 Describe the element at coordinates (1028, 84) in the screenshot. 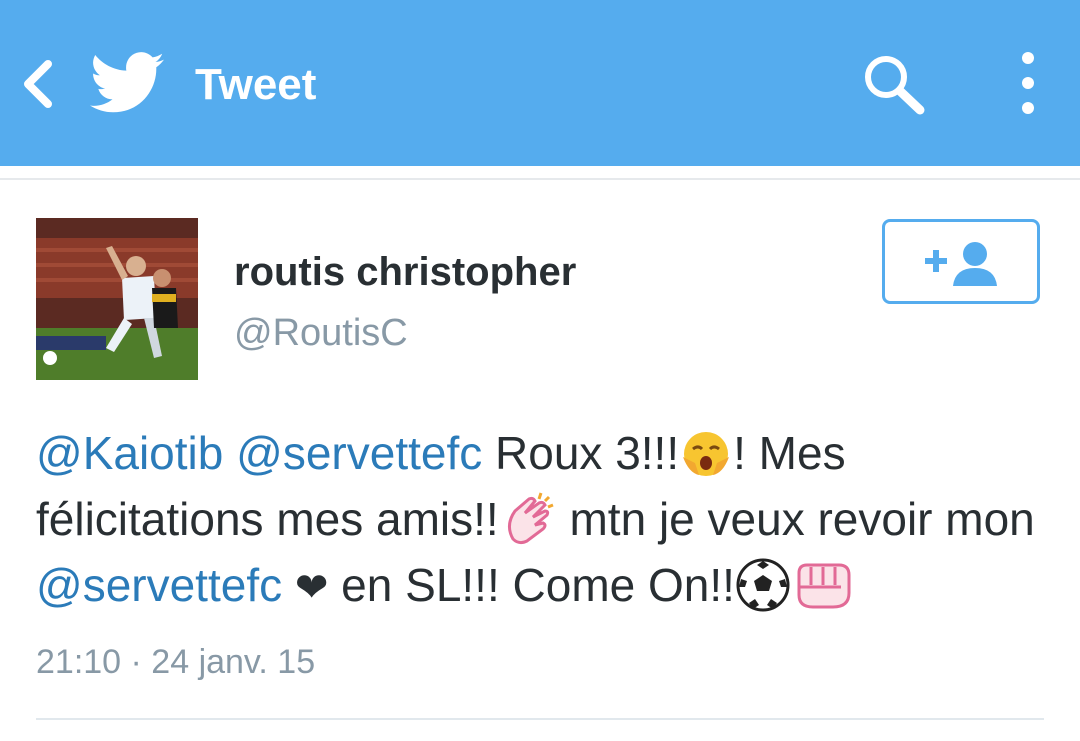

I see `overflow-menu-icon` at that location.